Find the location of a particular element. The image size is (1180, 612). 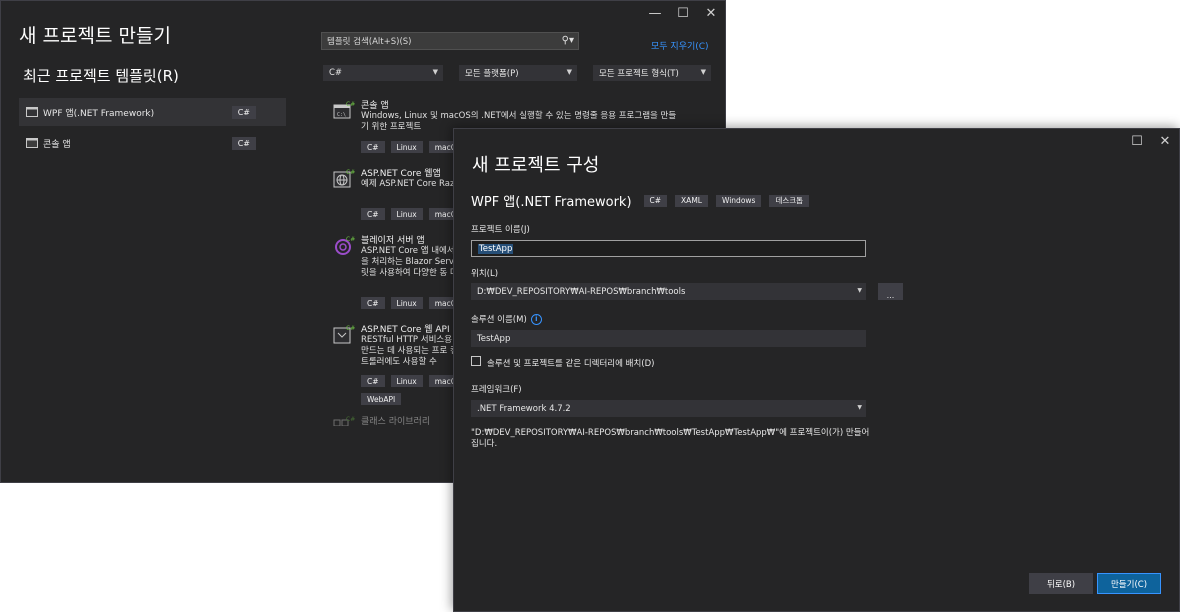

project-type-filter: 모든 프로젝트 형식(T) ▼ is located at coordinates (652, 73).